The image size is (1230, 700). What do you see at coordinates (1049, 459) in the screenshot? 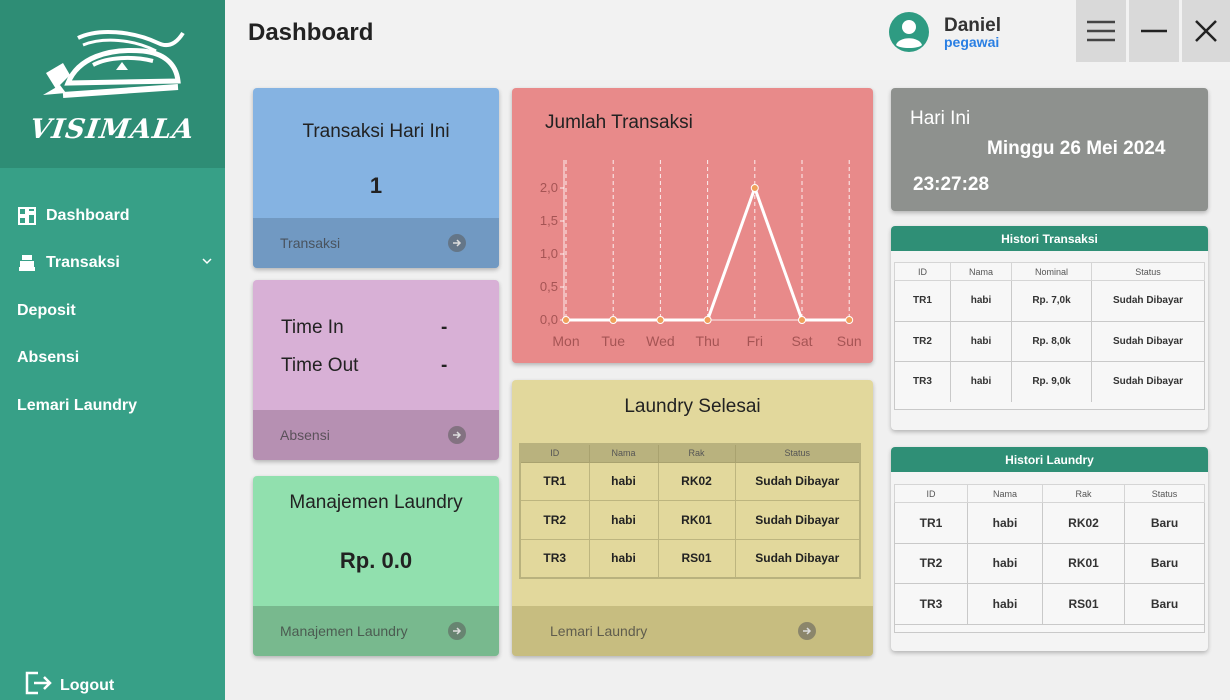
I see `histori-laundry-title: Histori Laundry` at bounding box center [1049, 459].